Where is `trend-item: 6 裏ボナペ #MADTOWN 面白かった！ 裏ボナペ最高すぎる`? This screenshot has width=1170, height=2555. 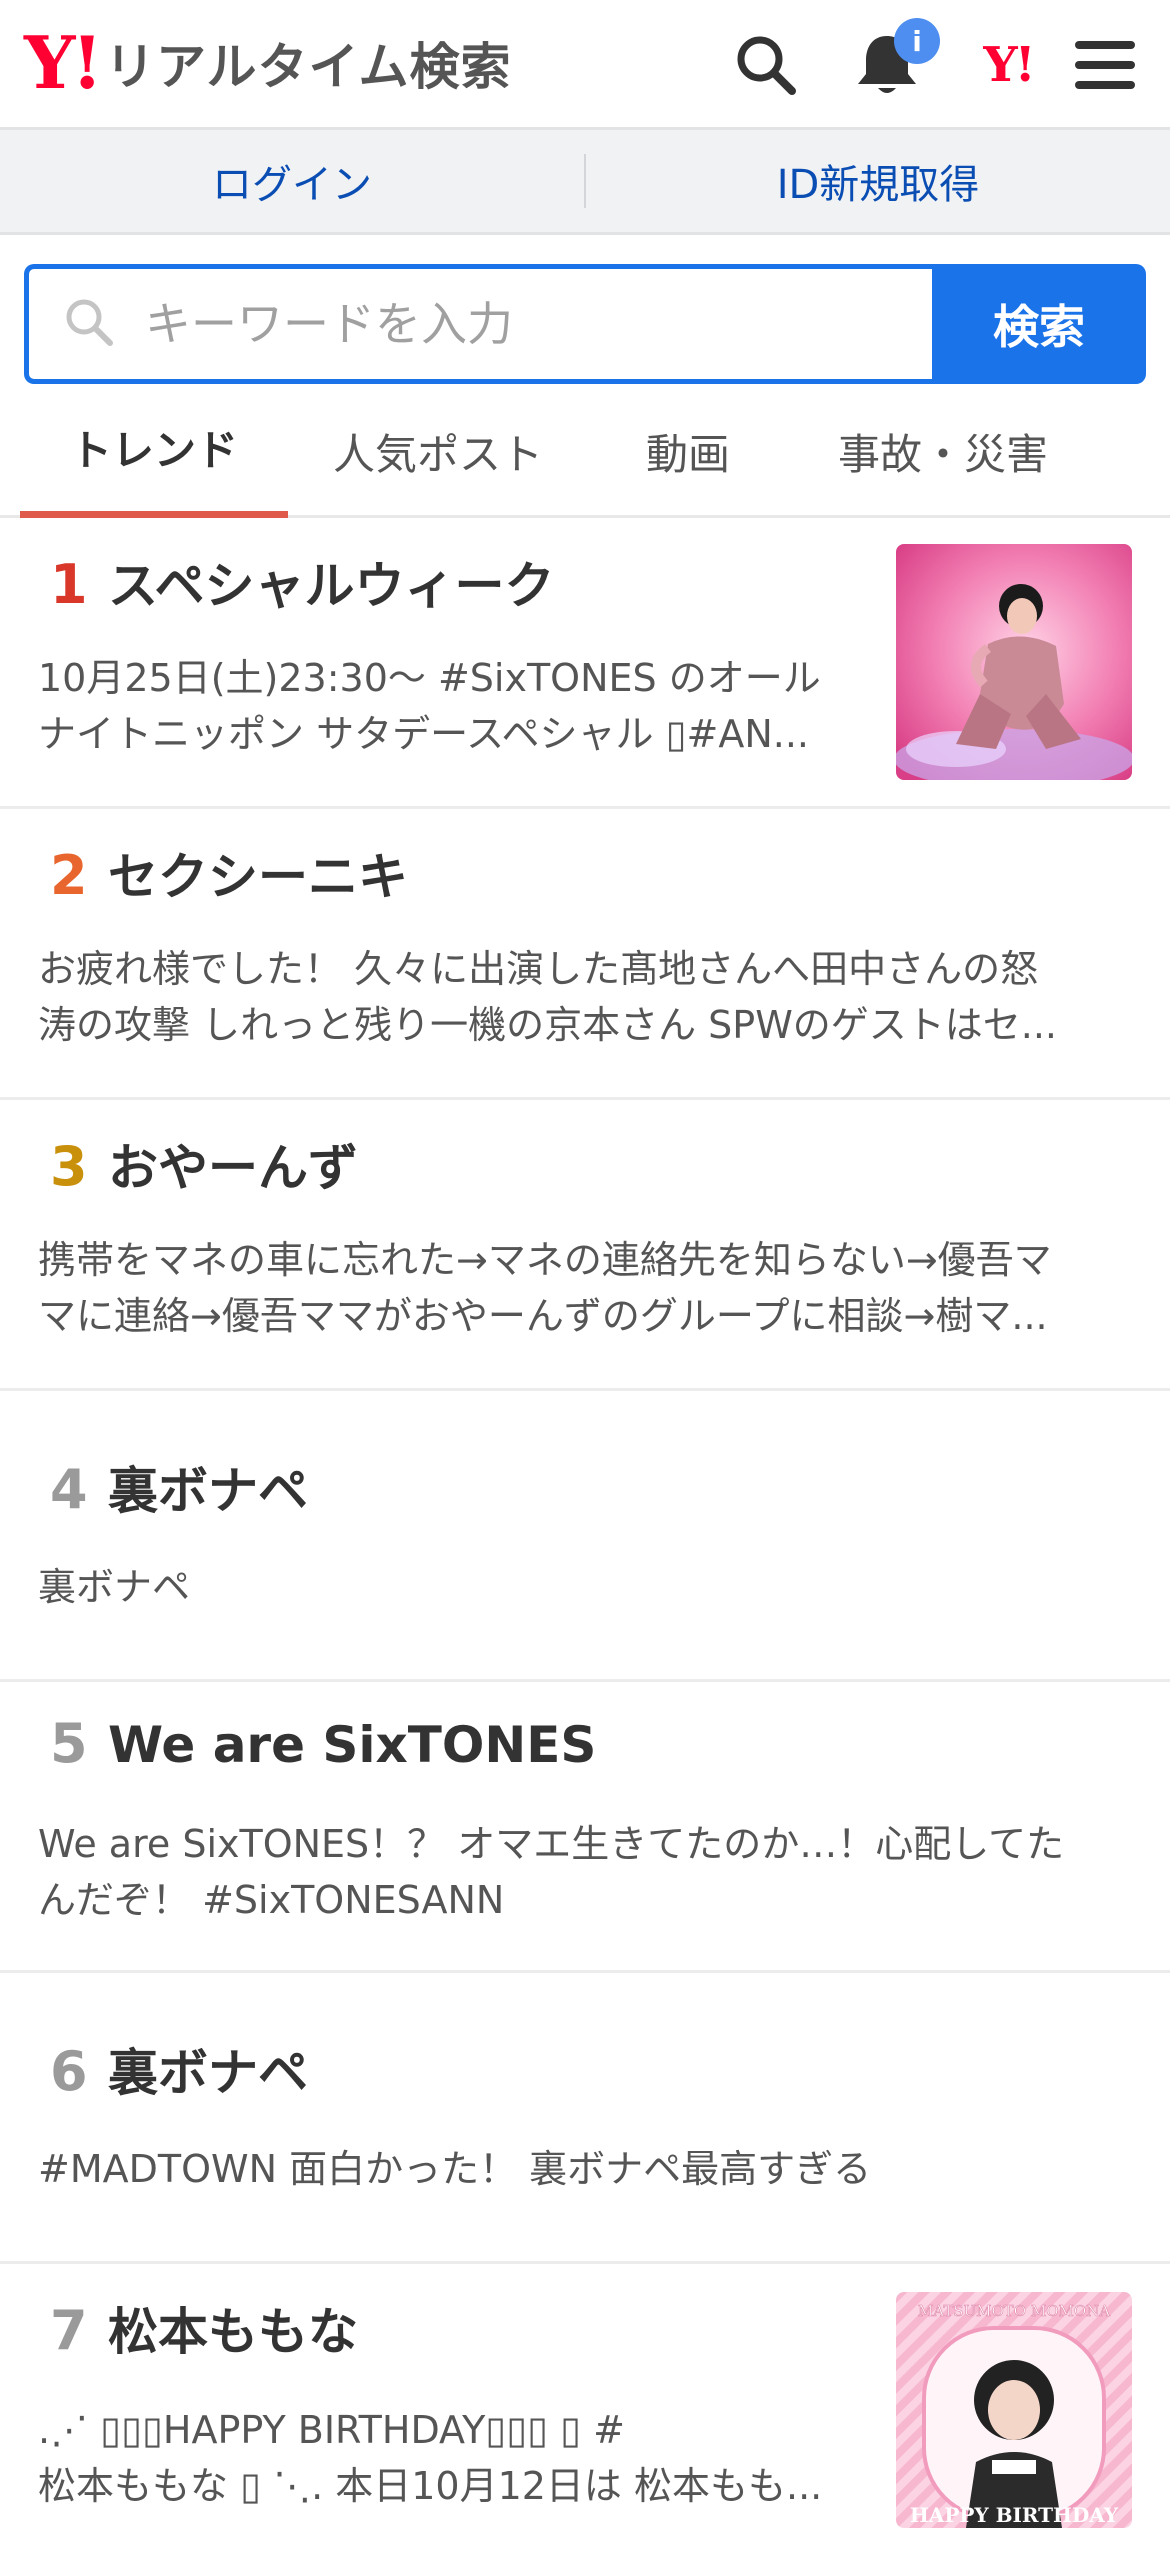
trend-item: 6 裏ボナペ #MADTOWN 面白かった！ 裏ボナペ最高すぎる is located at coordinates (585, 2118).